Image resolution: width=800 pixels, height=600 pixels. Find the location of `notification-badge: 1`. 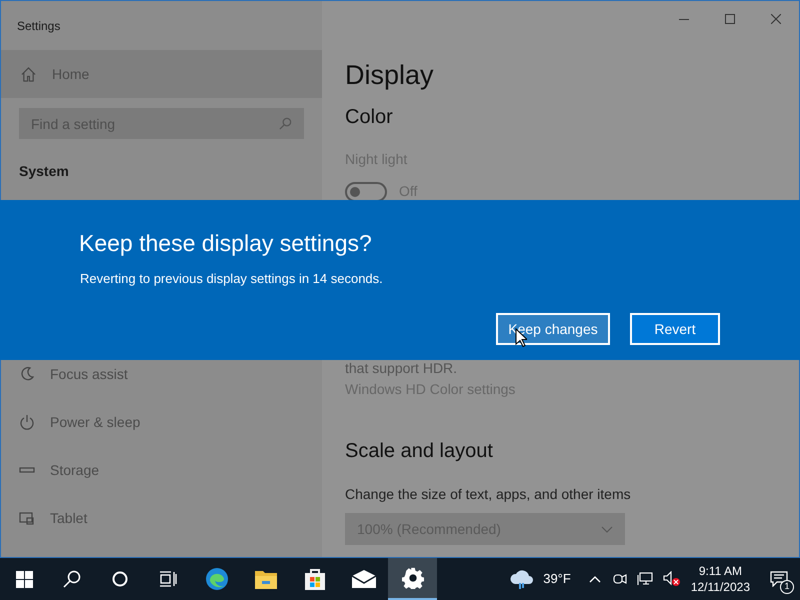

notification-badge: 1 is located at coordinates (787, 587).